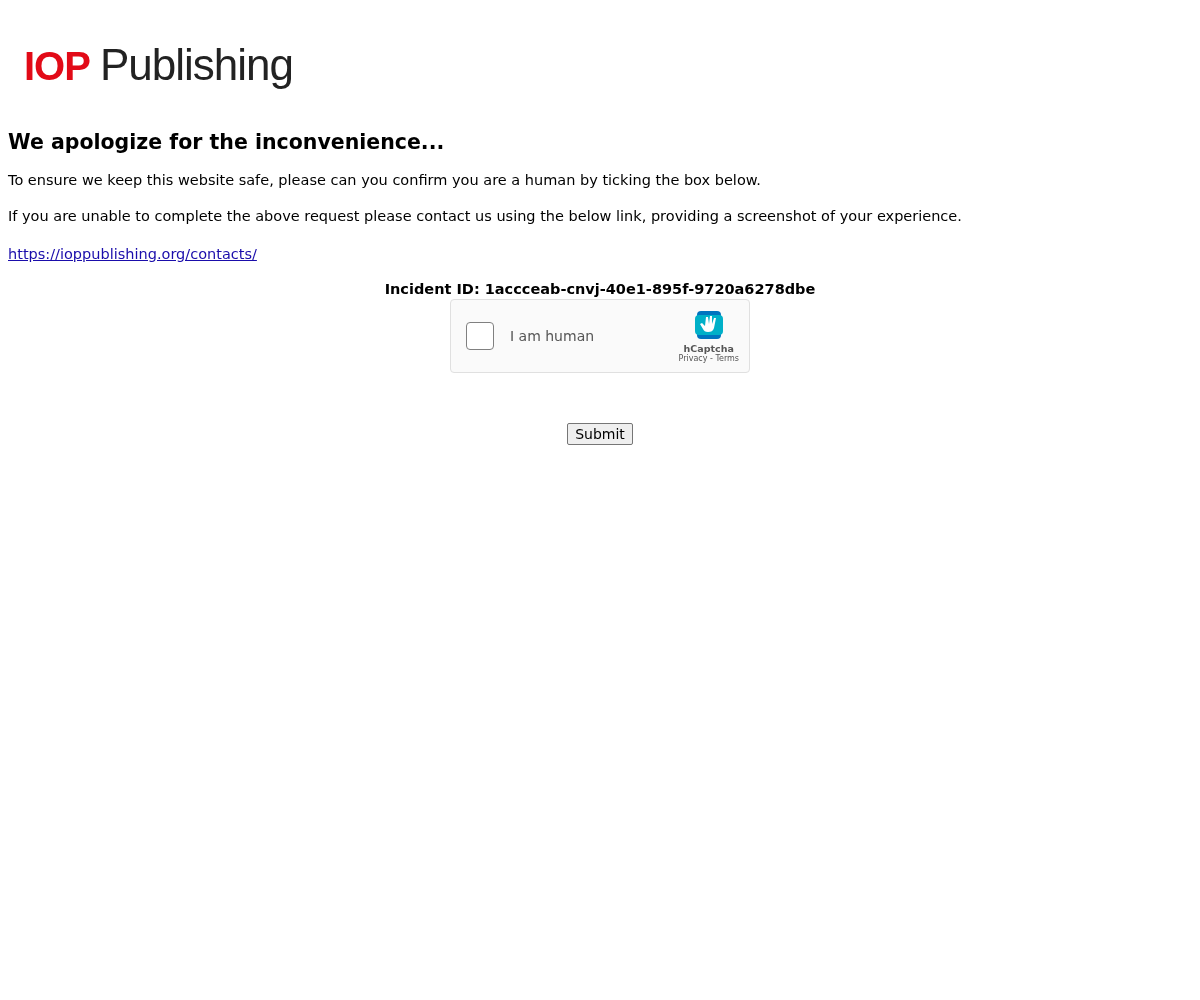 The width and height of the screenshot is (1200, 1000). What do you see at coordinates (553, 336) in the screenshot?
I see `captcha-label: I am human` at bounding box center [553, 336].